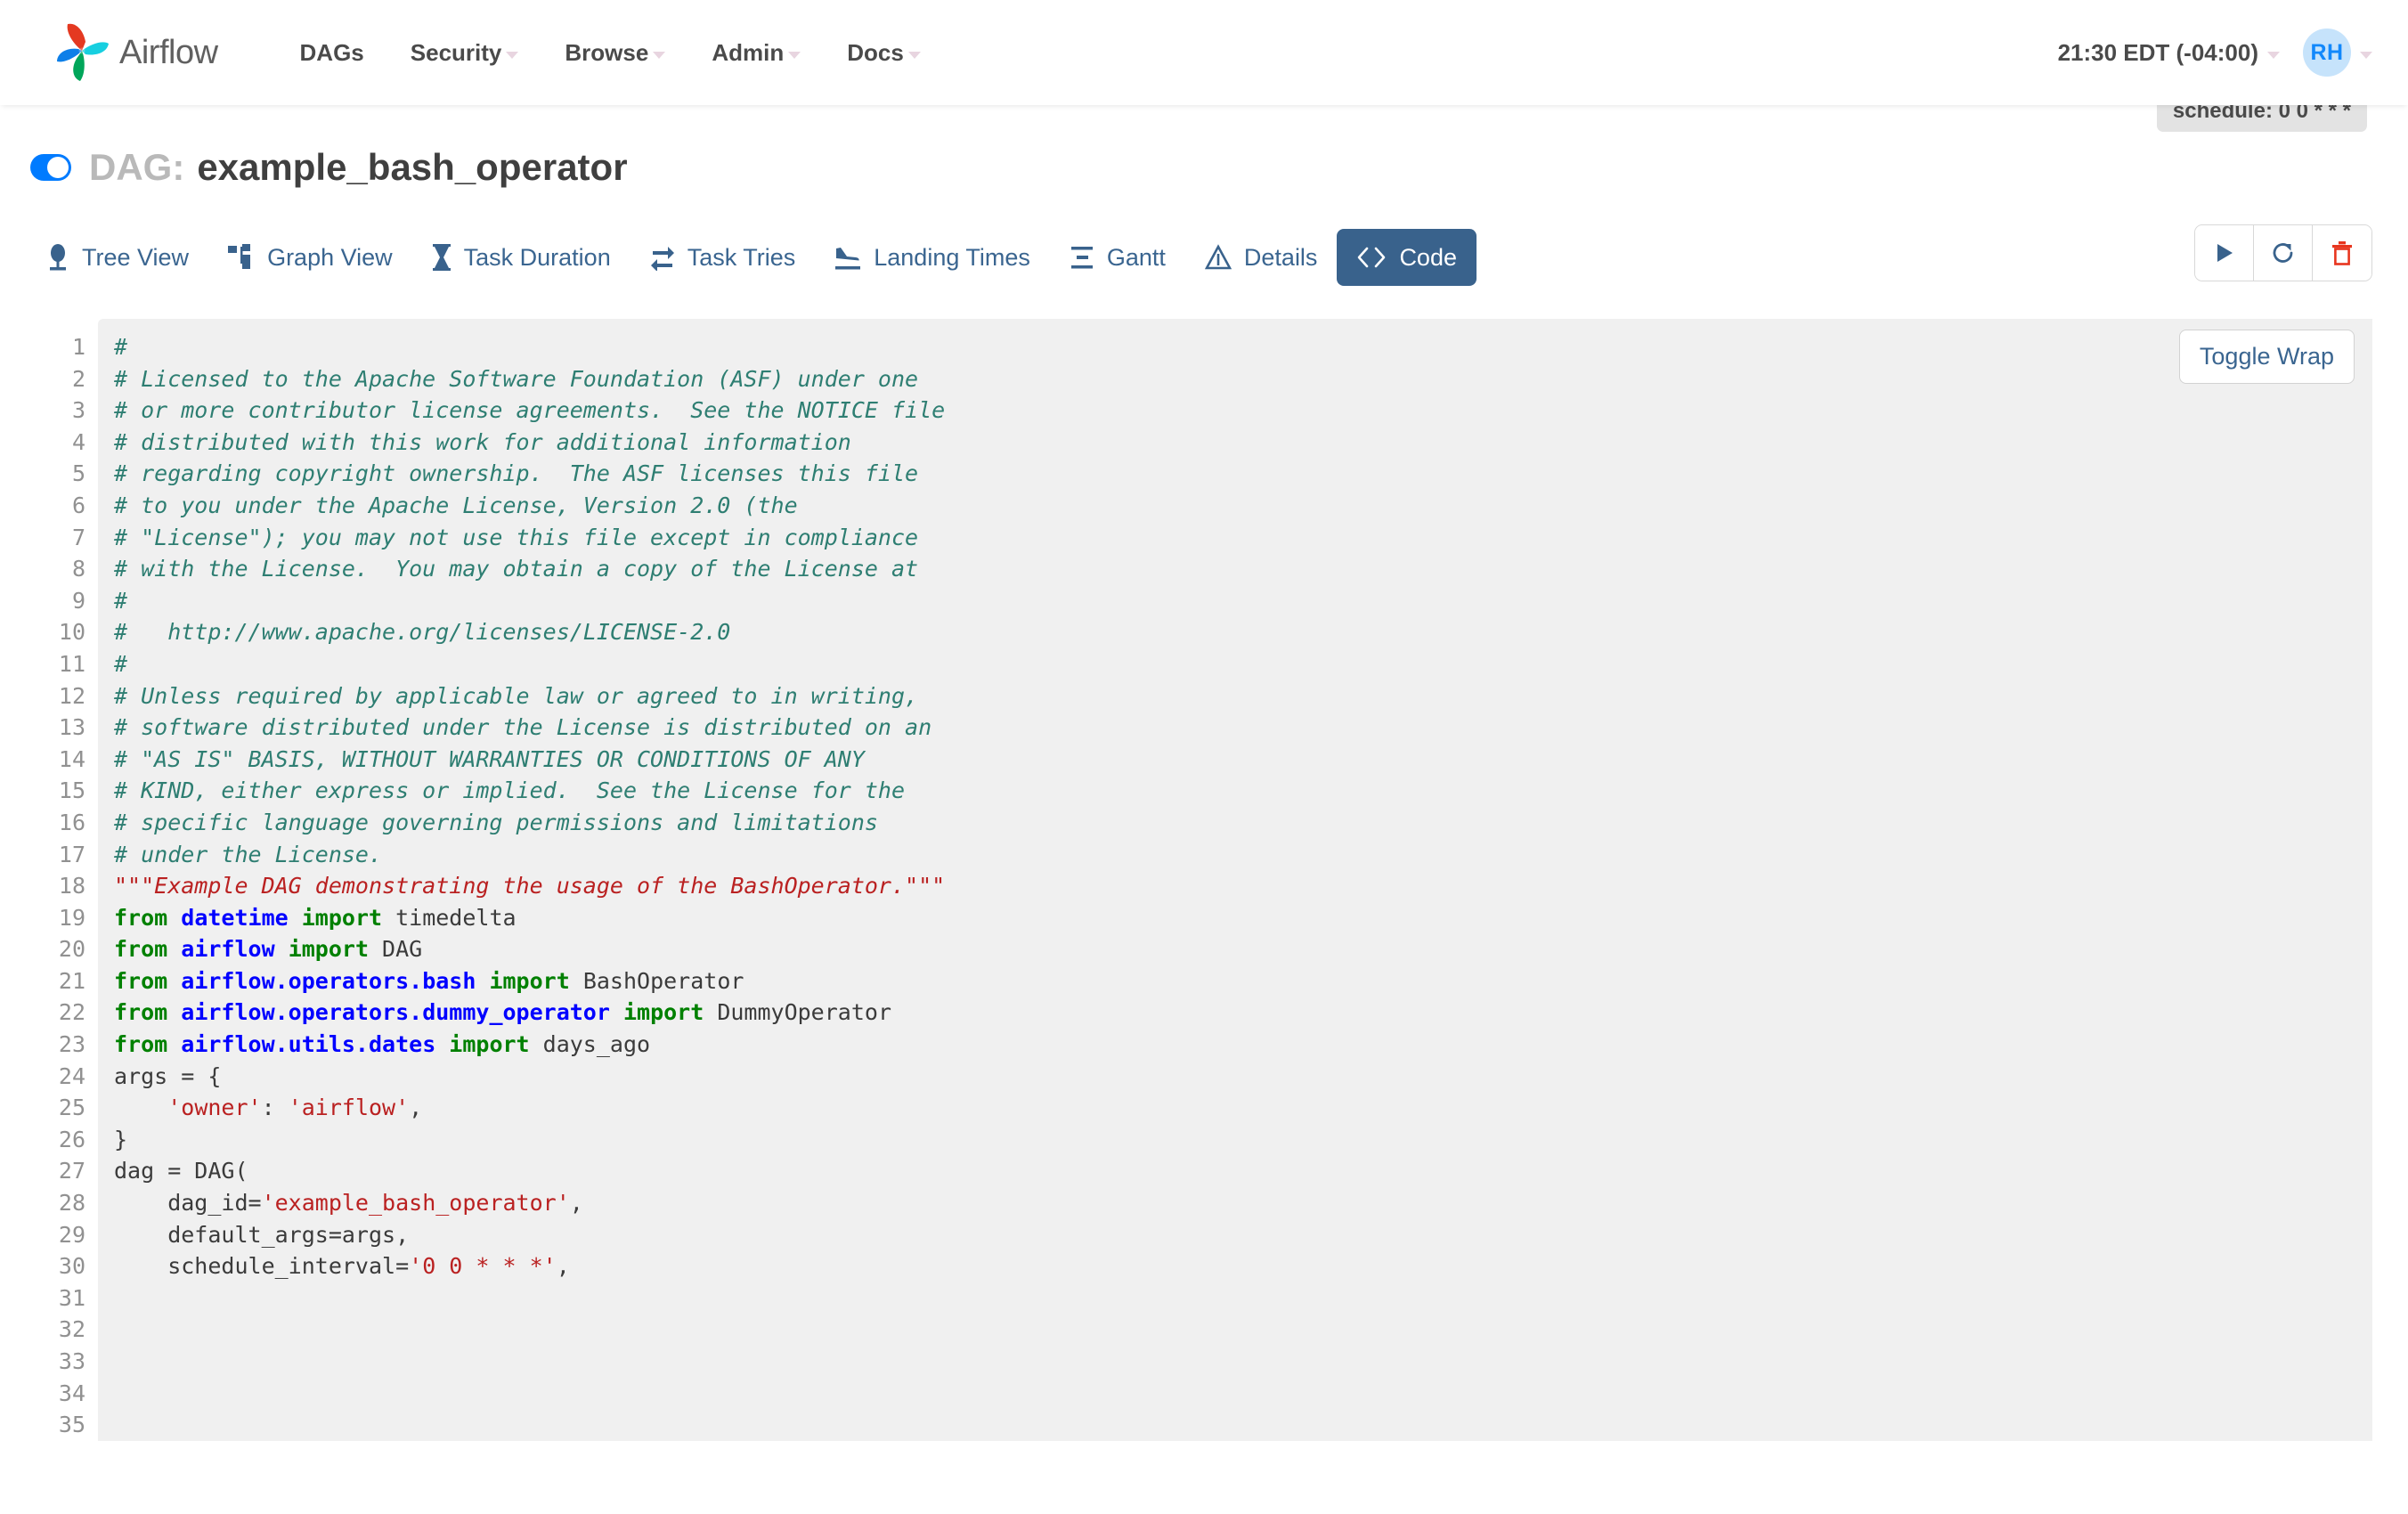  Describe the element at coordinates (456, 52) in the screenshot. I see `nav-item-security-label: Security` at that location.